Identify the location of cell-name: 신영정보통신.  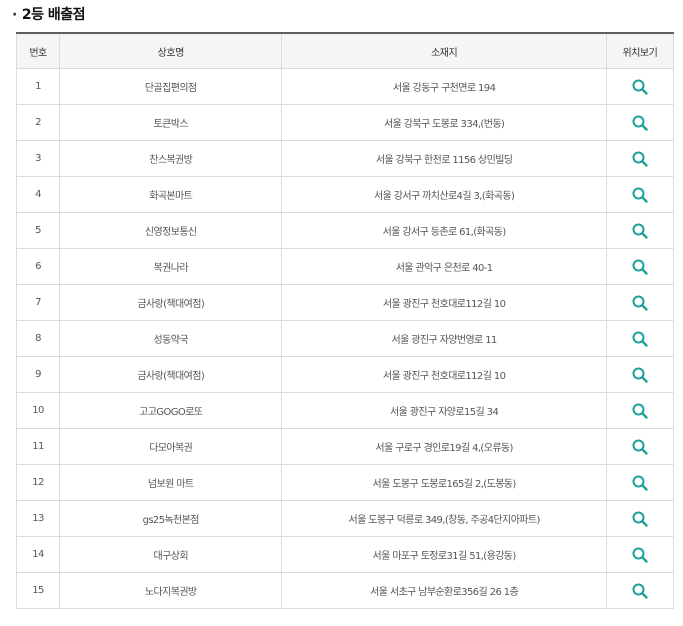
(171, 230).